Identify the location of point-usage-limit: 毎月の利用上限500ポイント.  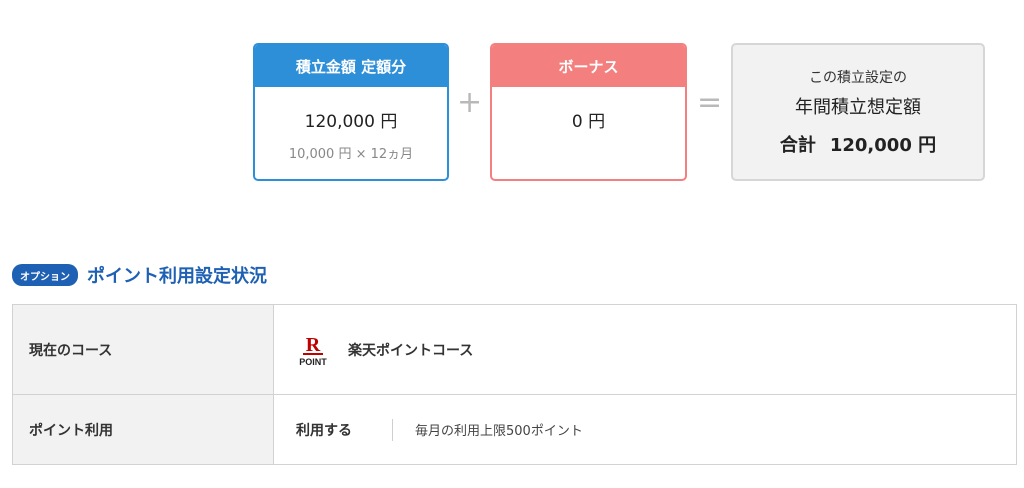
(499, 431).